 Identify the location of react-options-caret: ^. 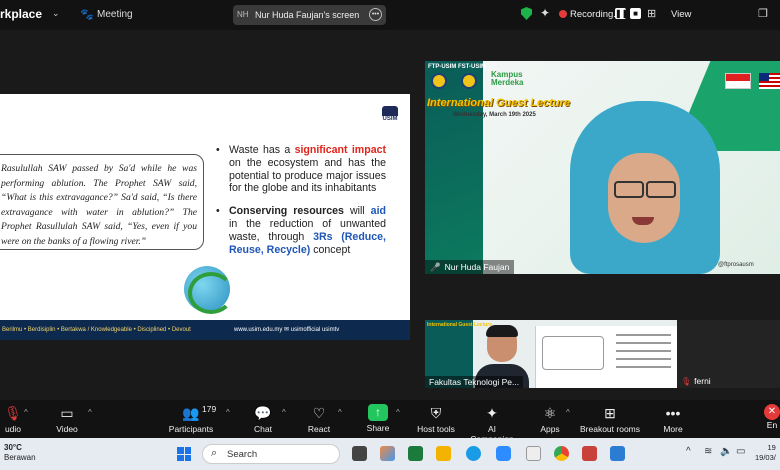
(340, 412).